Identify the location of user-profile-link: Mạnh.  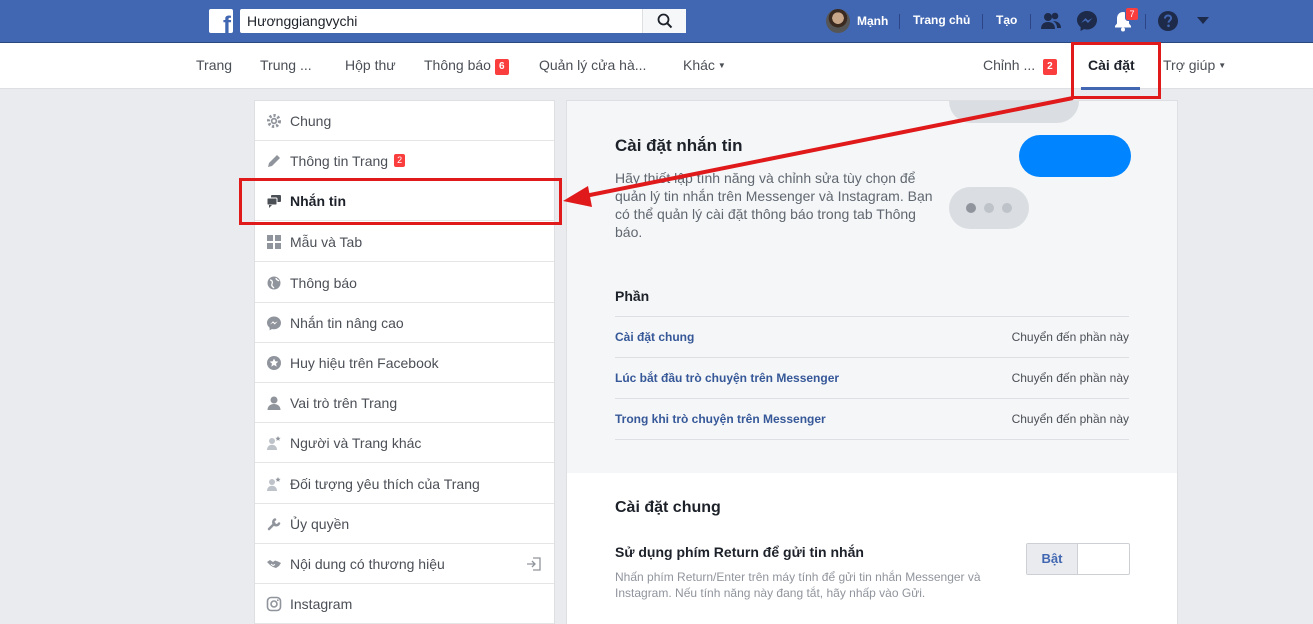
(857, 21).